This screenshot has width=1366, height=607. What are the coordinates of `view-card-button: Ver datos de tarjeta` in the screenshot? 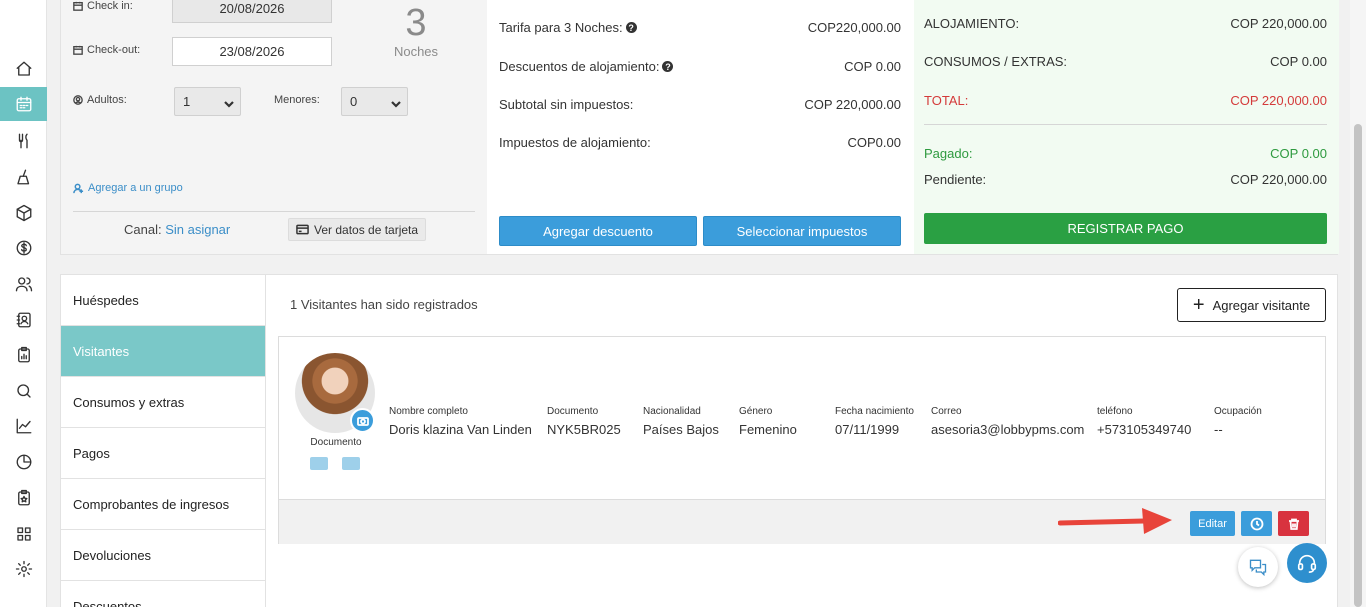 It's located at (357, 229).